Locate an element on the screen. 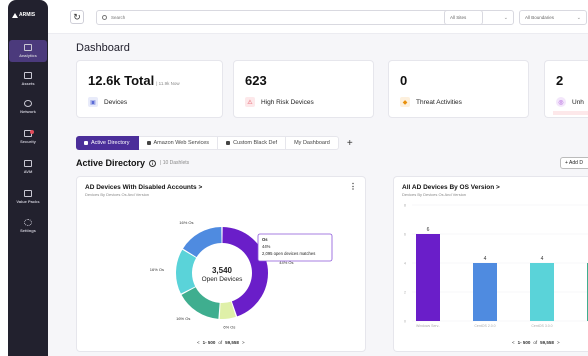 Image resolution: width=588 pixels, height=356 pixels. tab-custom-black-def: Custom Black Def is located at coordinates (252, 143).